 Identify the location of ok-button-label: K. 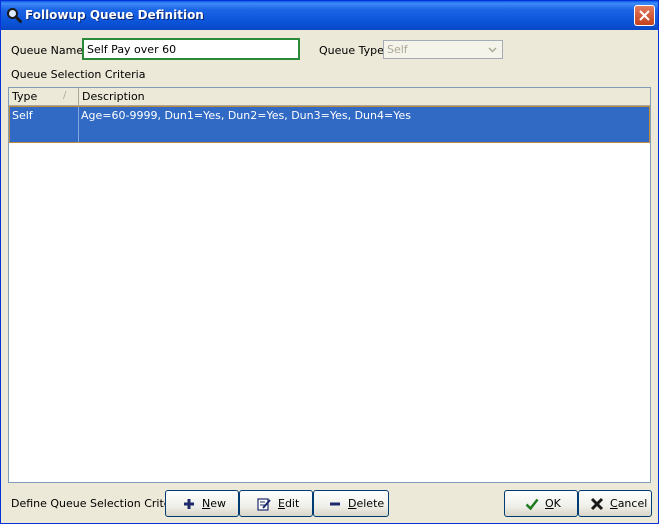
(557, 503).